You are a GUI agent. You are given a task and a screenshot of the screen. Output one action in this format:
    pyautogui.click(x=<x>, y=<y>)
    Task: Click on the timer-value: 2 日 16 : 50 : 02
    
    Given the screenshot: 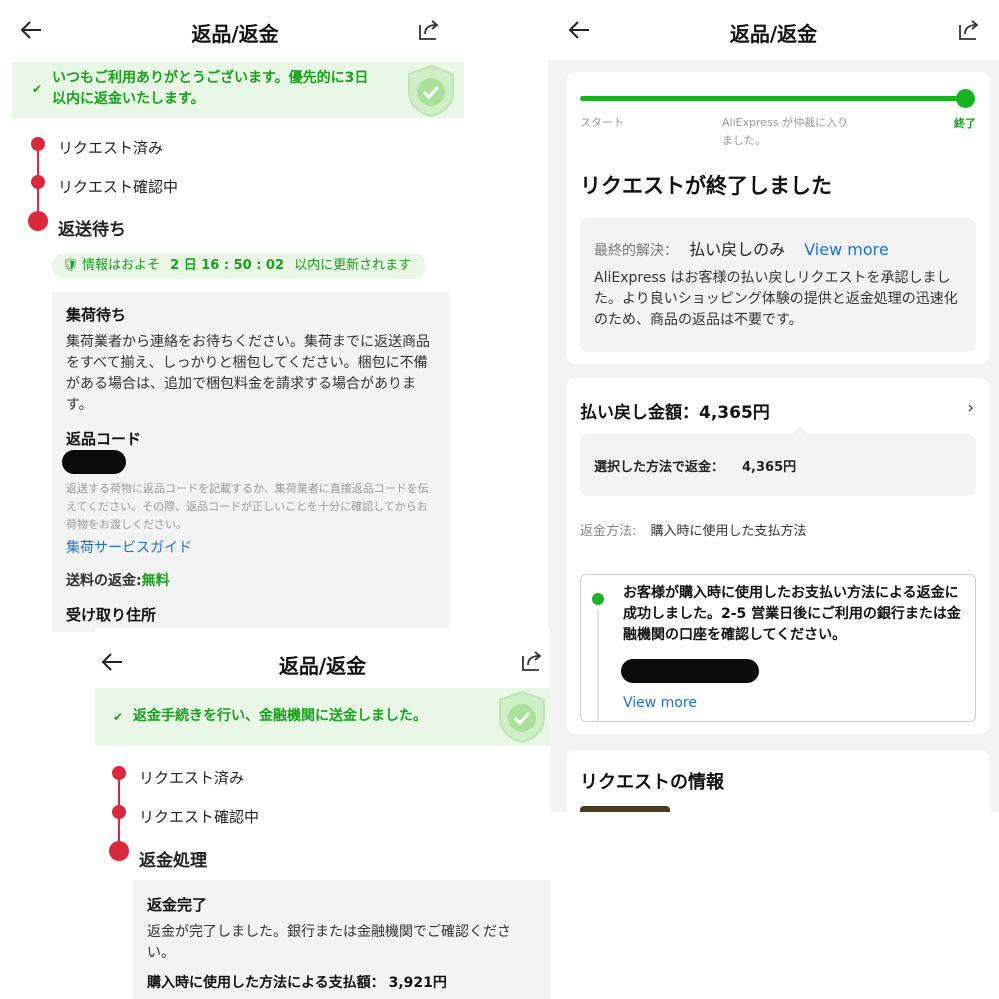 What is the action you would take?
    pyautogui.click(x=227, y=265)
    